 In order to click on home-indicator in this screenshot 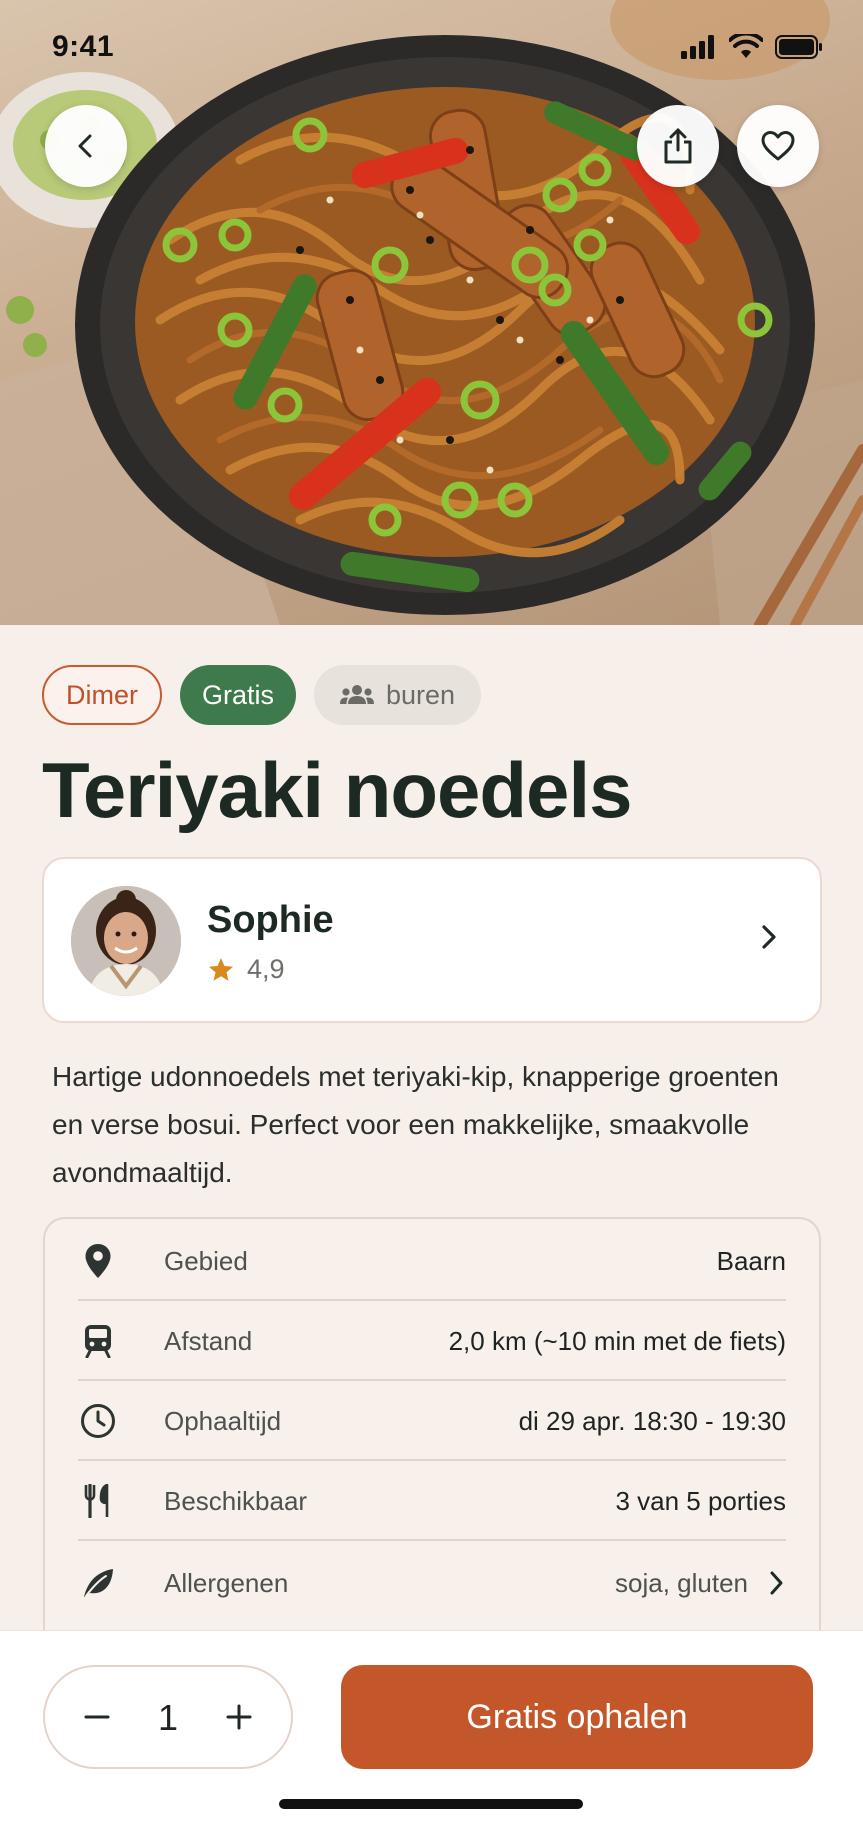, I will do `click(431, 1804)`.